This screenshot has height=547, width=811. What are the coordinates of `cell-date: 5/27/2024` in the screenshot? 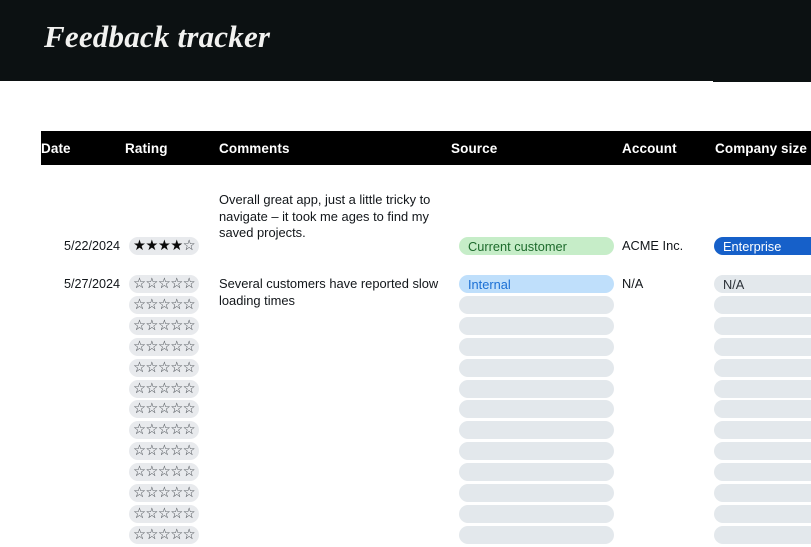 It's located at (80, 284).